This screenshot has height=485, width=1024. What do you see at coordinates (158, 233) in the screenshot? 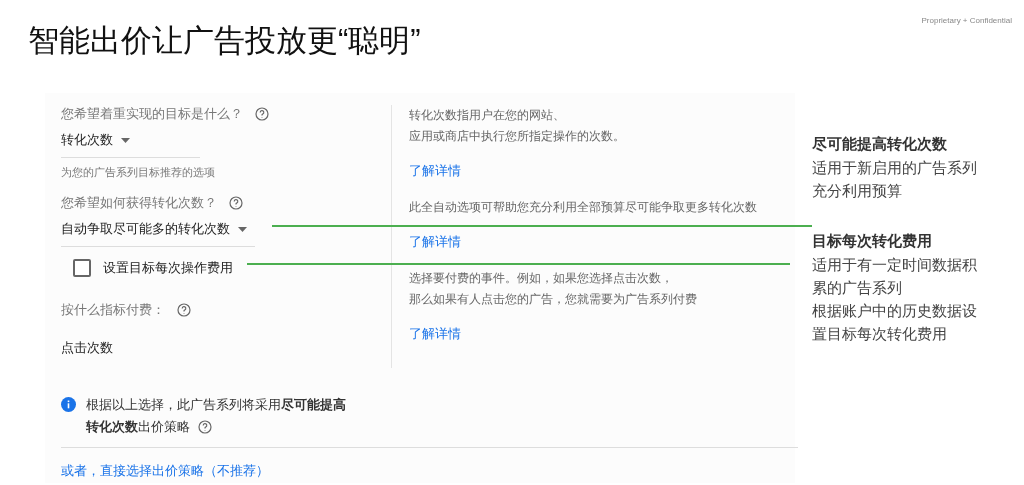
I see `dropdown: 自动争取尽可能多的转化次数` at bounding box center [158, 233].